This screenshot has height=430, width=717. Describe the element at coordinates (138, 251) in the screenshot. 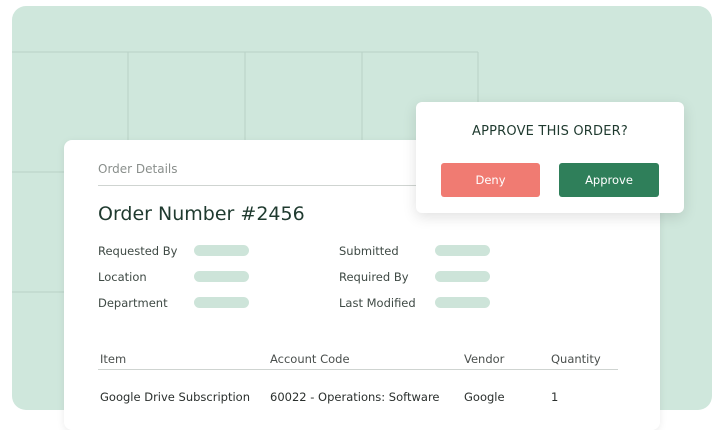

I see `field-label-requested-by: Requested By` at that location.